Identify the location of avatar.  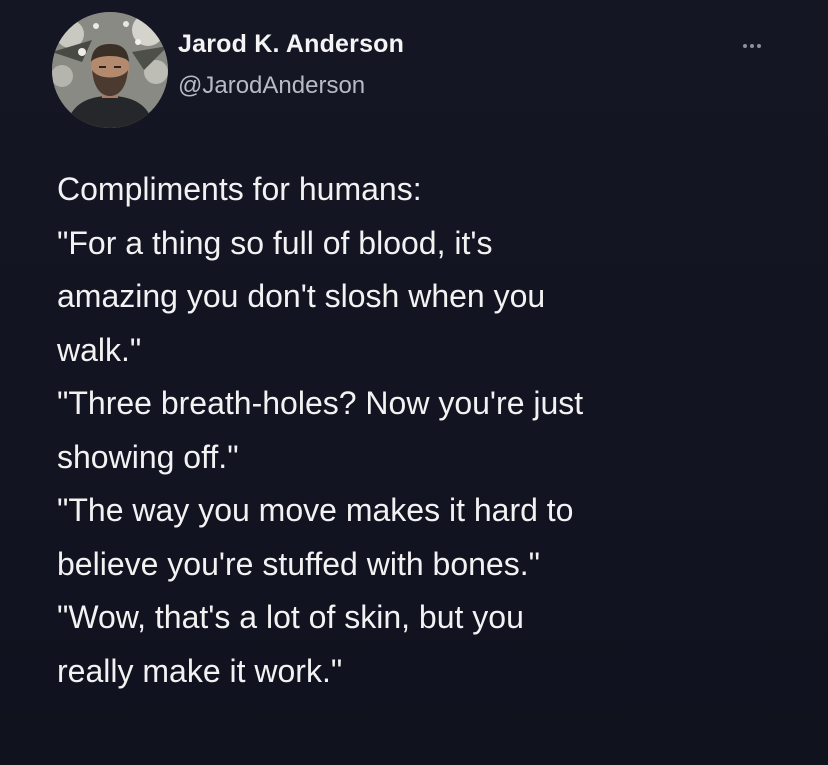
(110, 70).